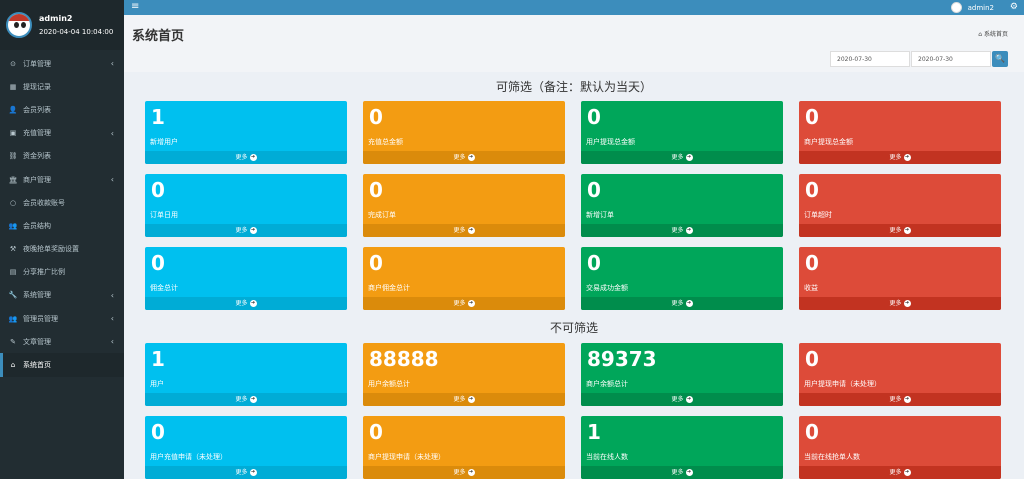  Describe the element at coordinates (62, 86) in the screenshot. I see `sidebar-item-withdraw-records: ▦ 提现记录` at that location.